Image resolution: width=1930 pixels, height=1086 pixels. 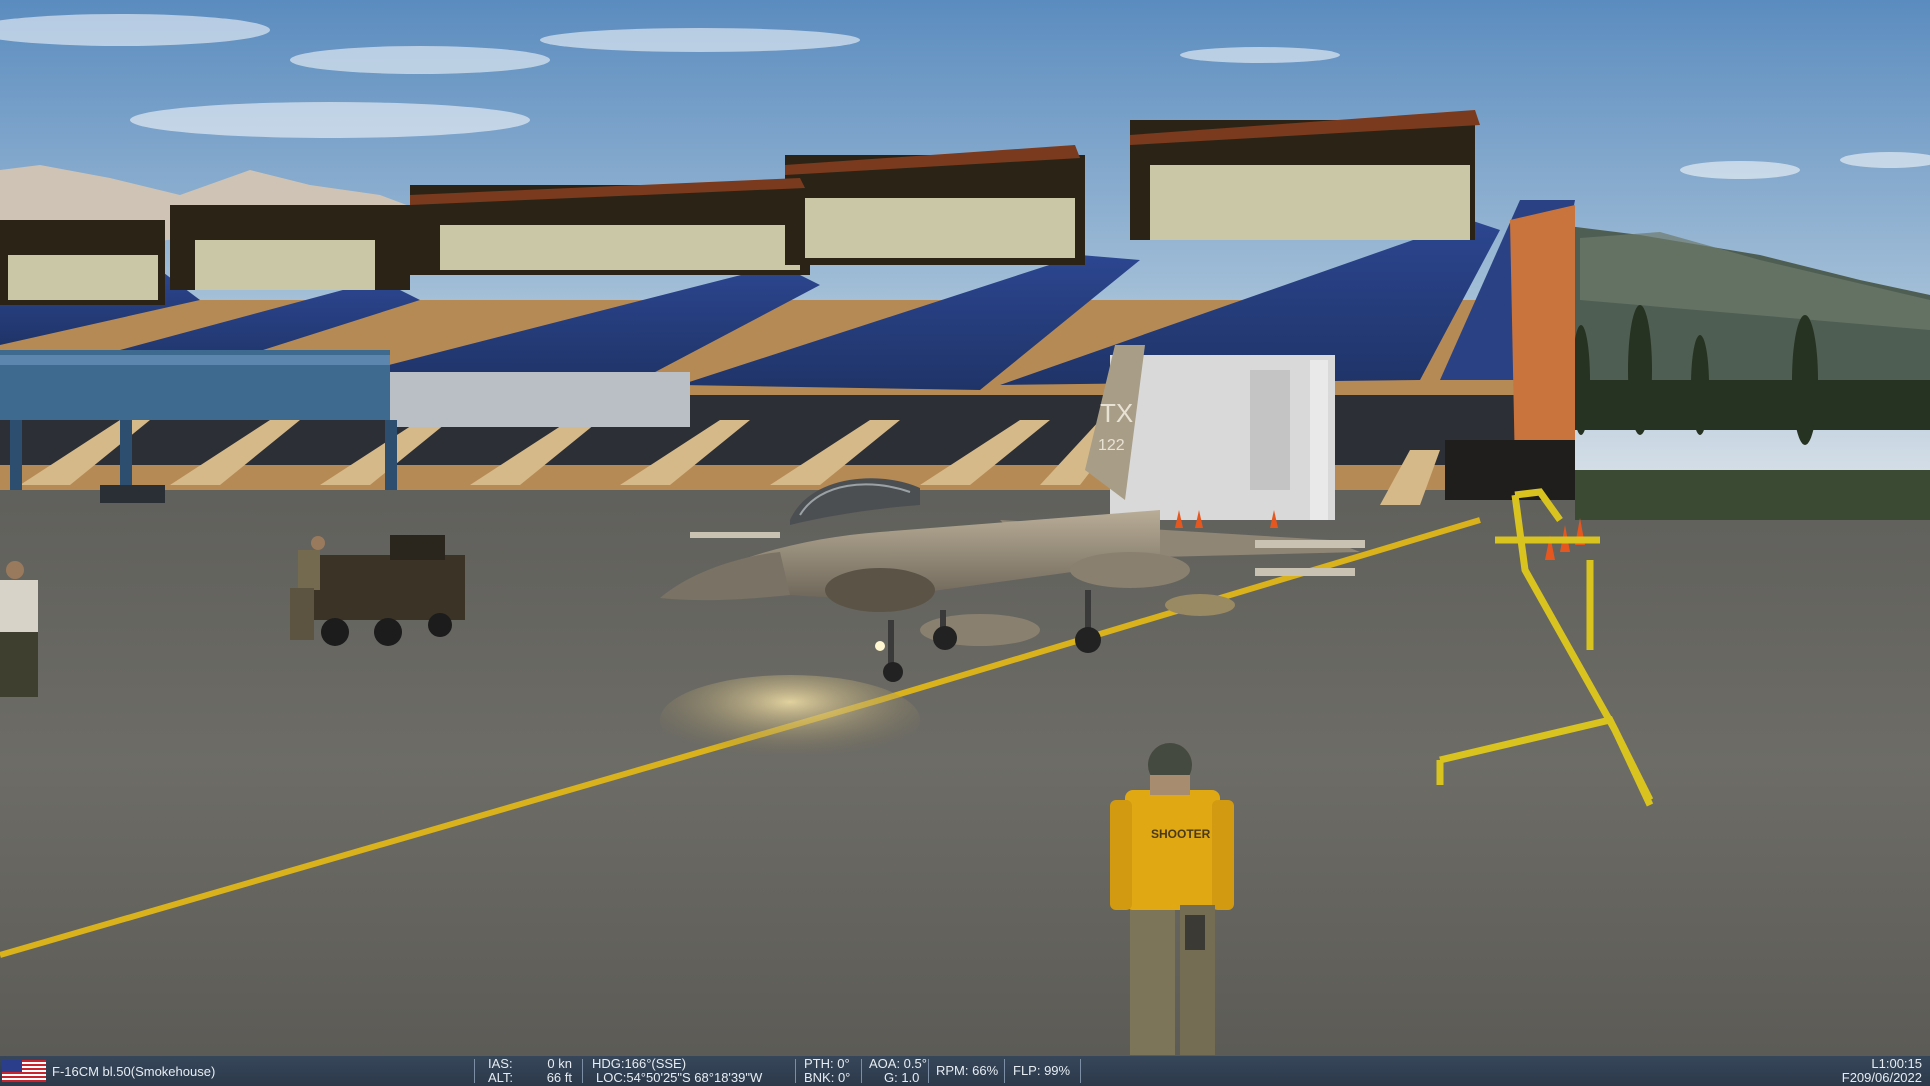 I want to click on tail-number: 122, so click(x=1111, y=445).